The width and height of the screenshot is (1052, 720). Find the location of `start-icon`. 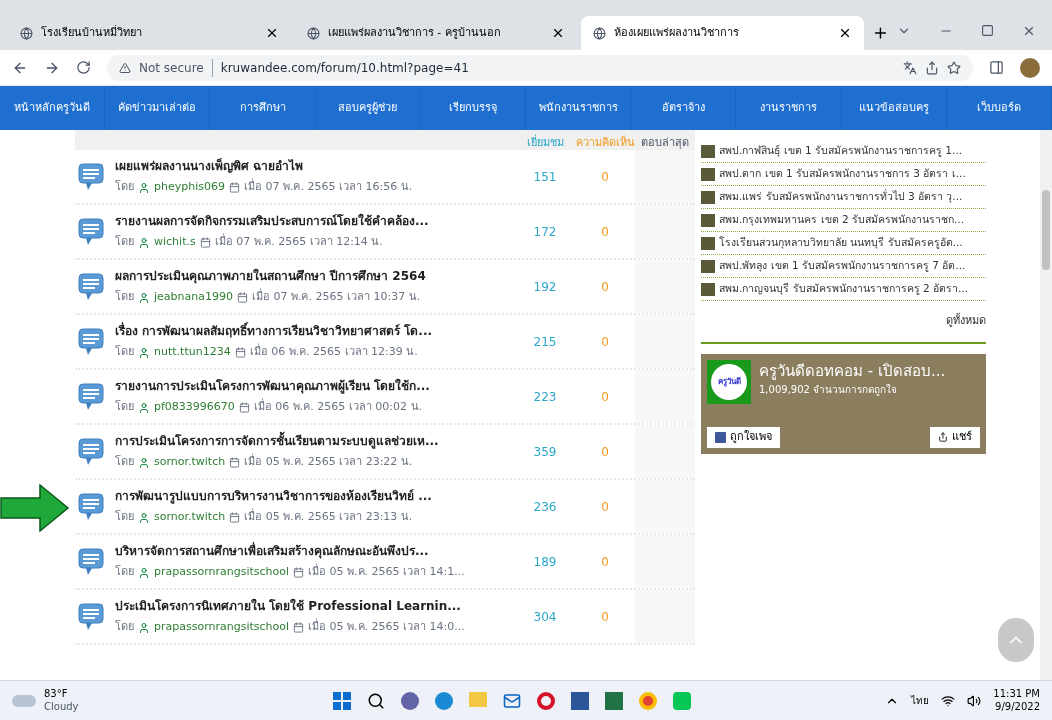

start-icon is located at coordinates (341, 700).